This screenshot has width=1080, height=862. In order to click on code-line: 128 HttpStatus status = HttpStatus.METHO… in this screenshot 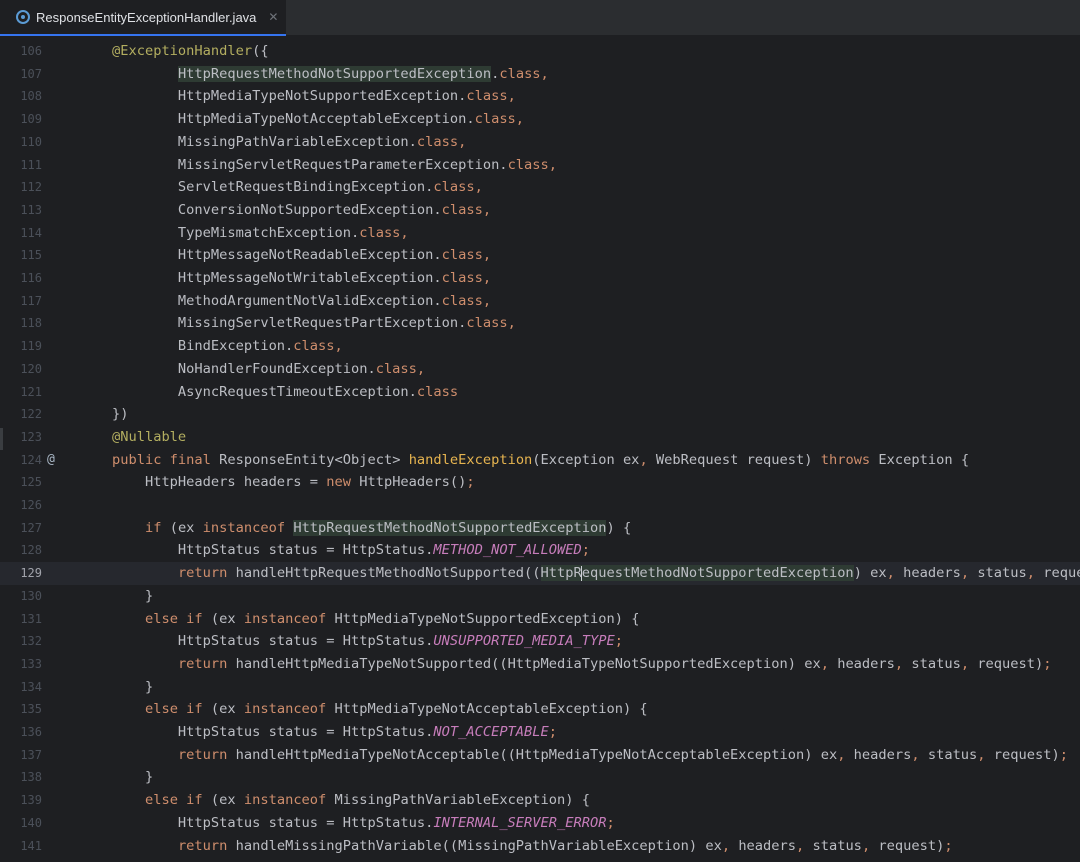, I will do `click(540, 550)`.